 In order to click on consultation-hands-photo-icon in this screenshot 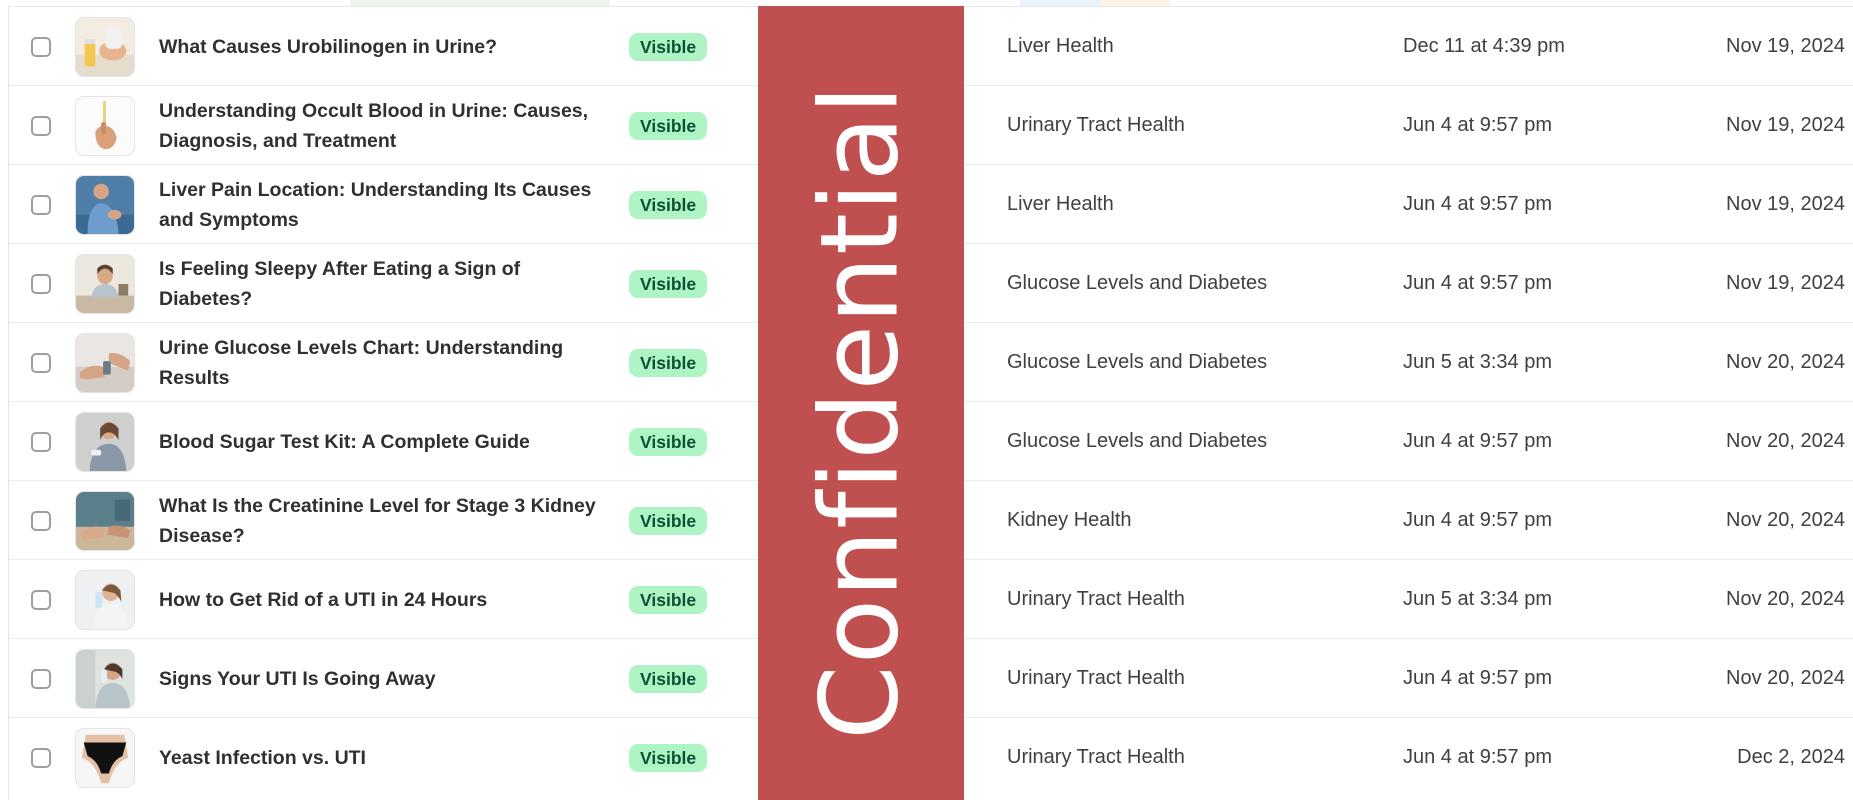, I will do `click(105, 520)`.